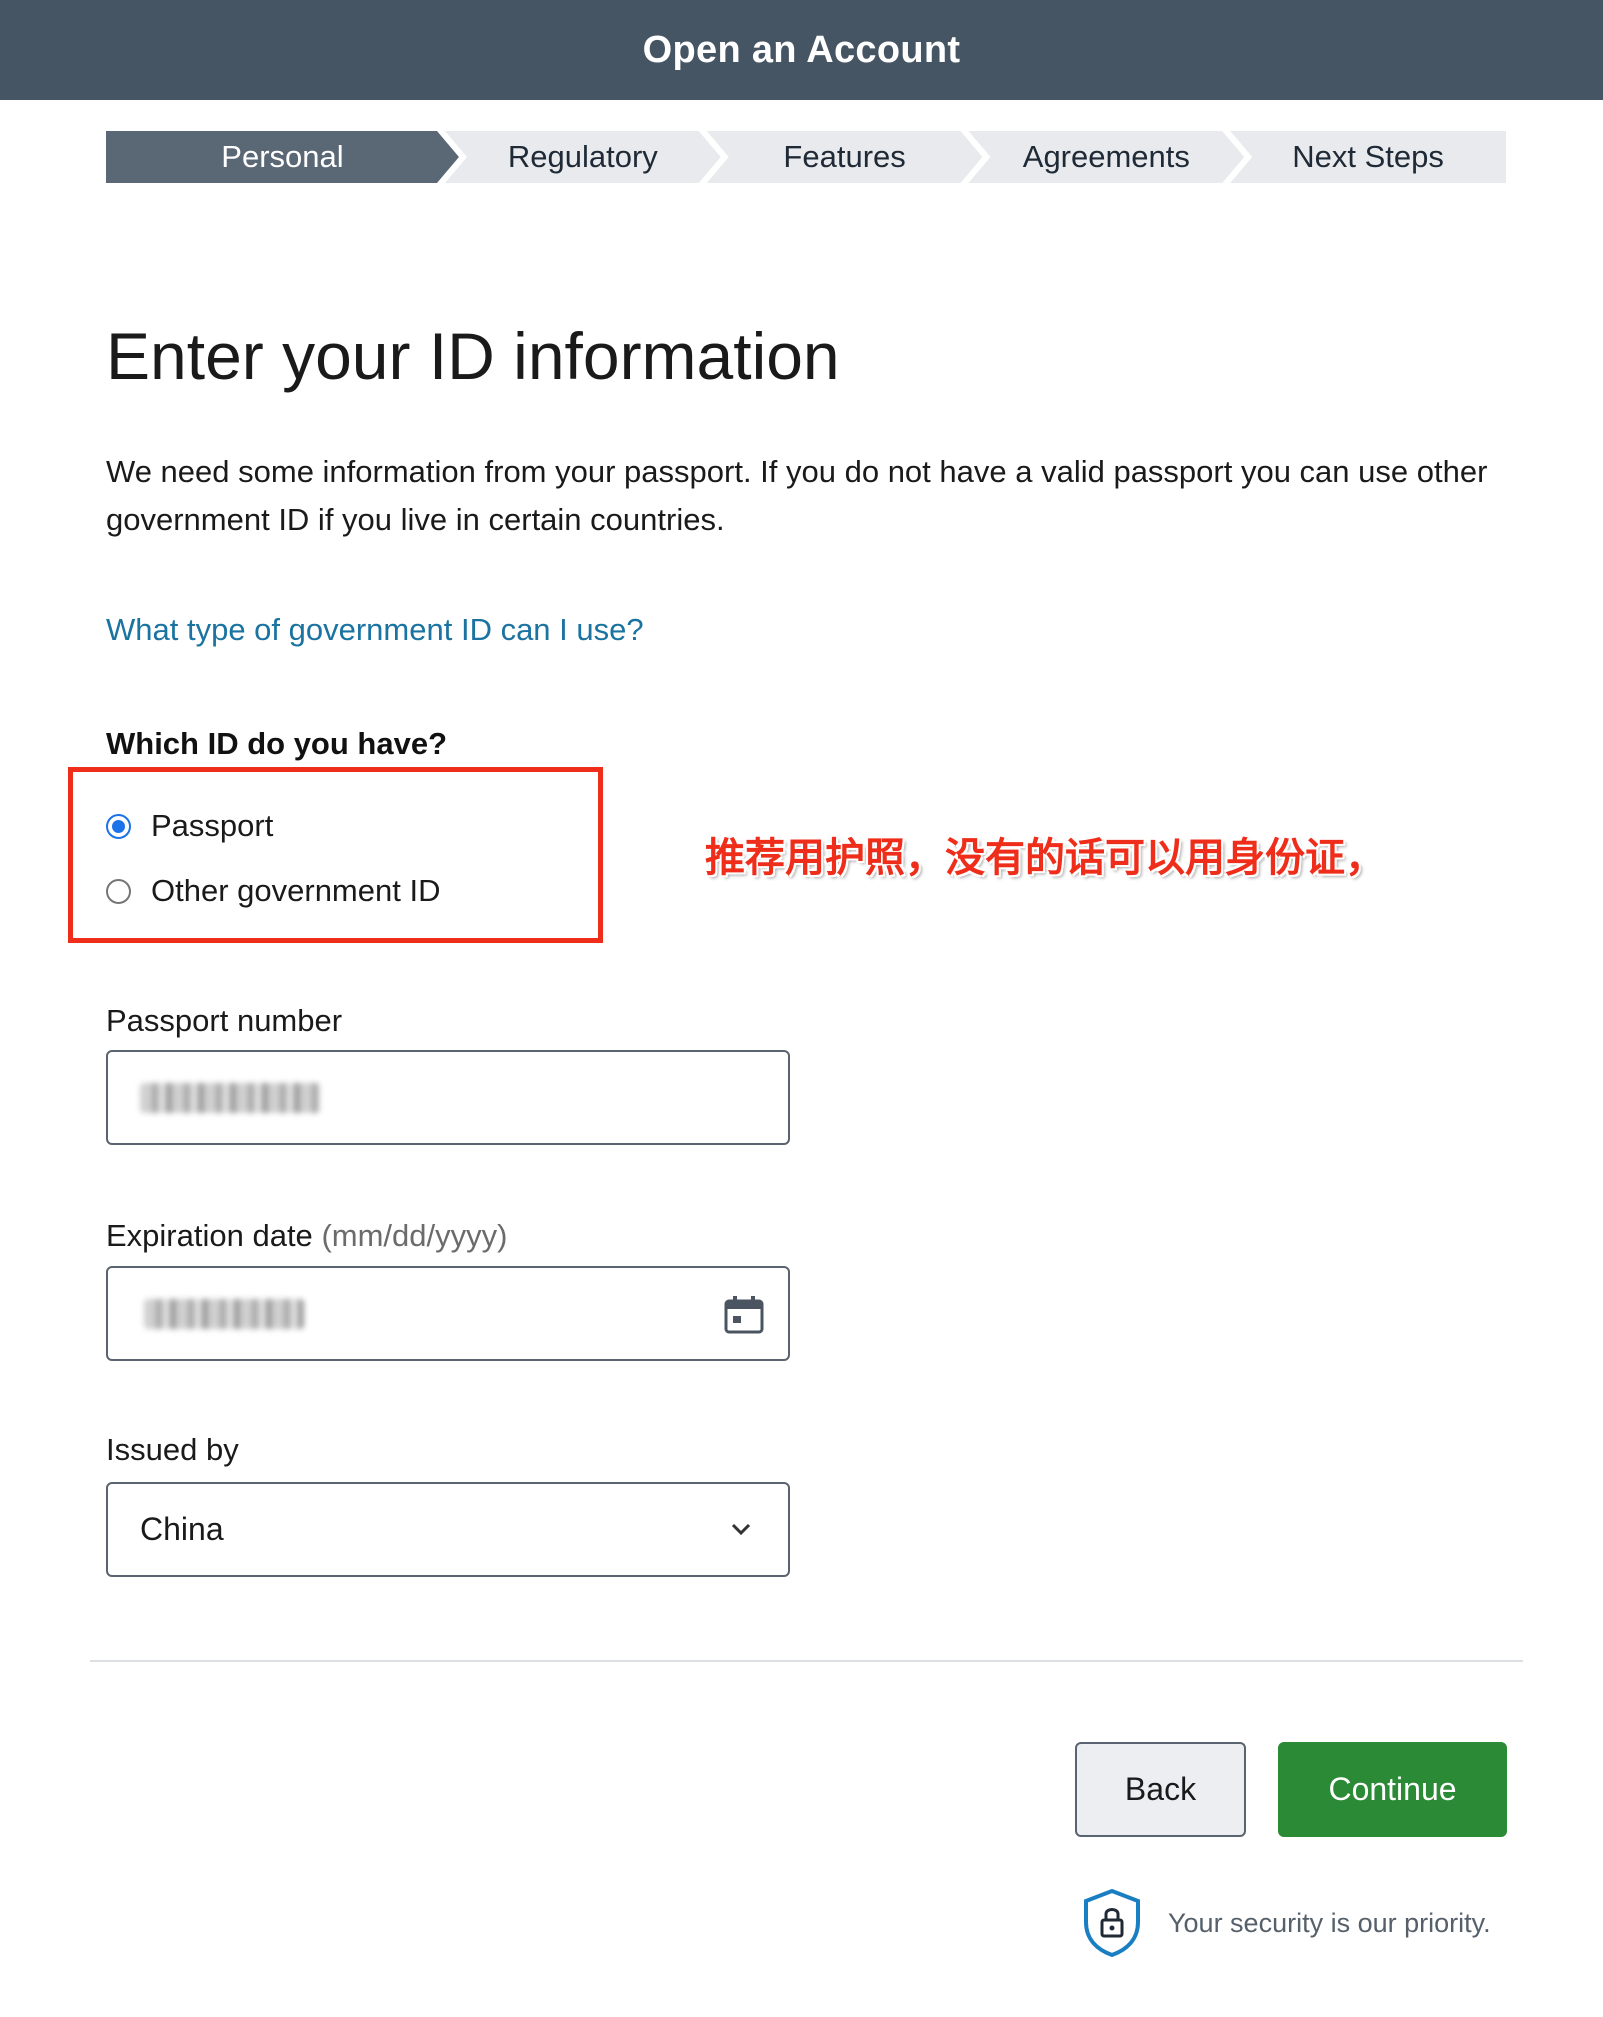 This screenshot has height=2017, width=1603. What do you see at coordinates (583, 157) in the screenshot?
I see `step-regulatory: Regulatory` at bounding box center [583, 157].